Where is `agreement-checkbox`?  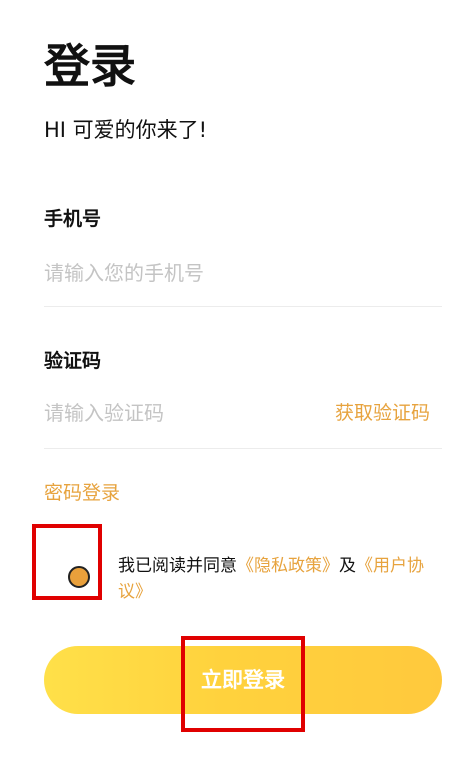 agreement-checkbox is located at coordinates (67, 562).